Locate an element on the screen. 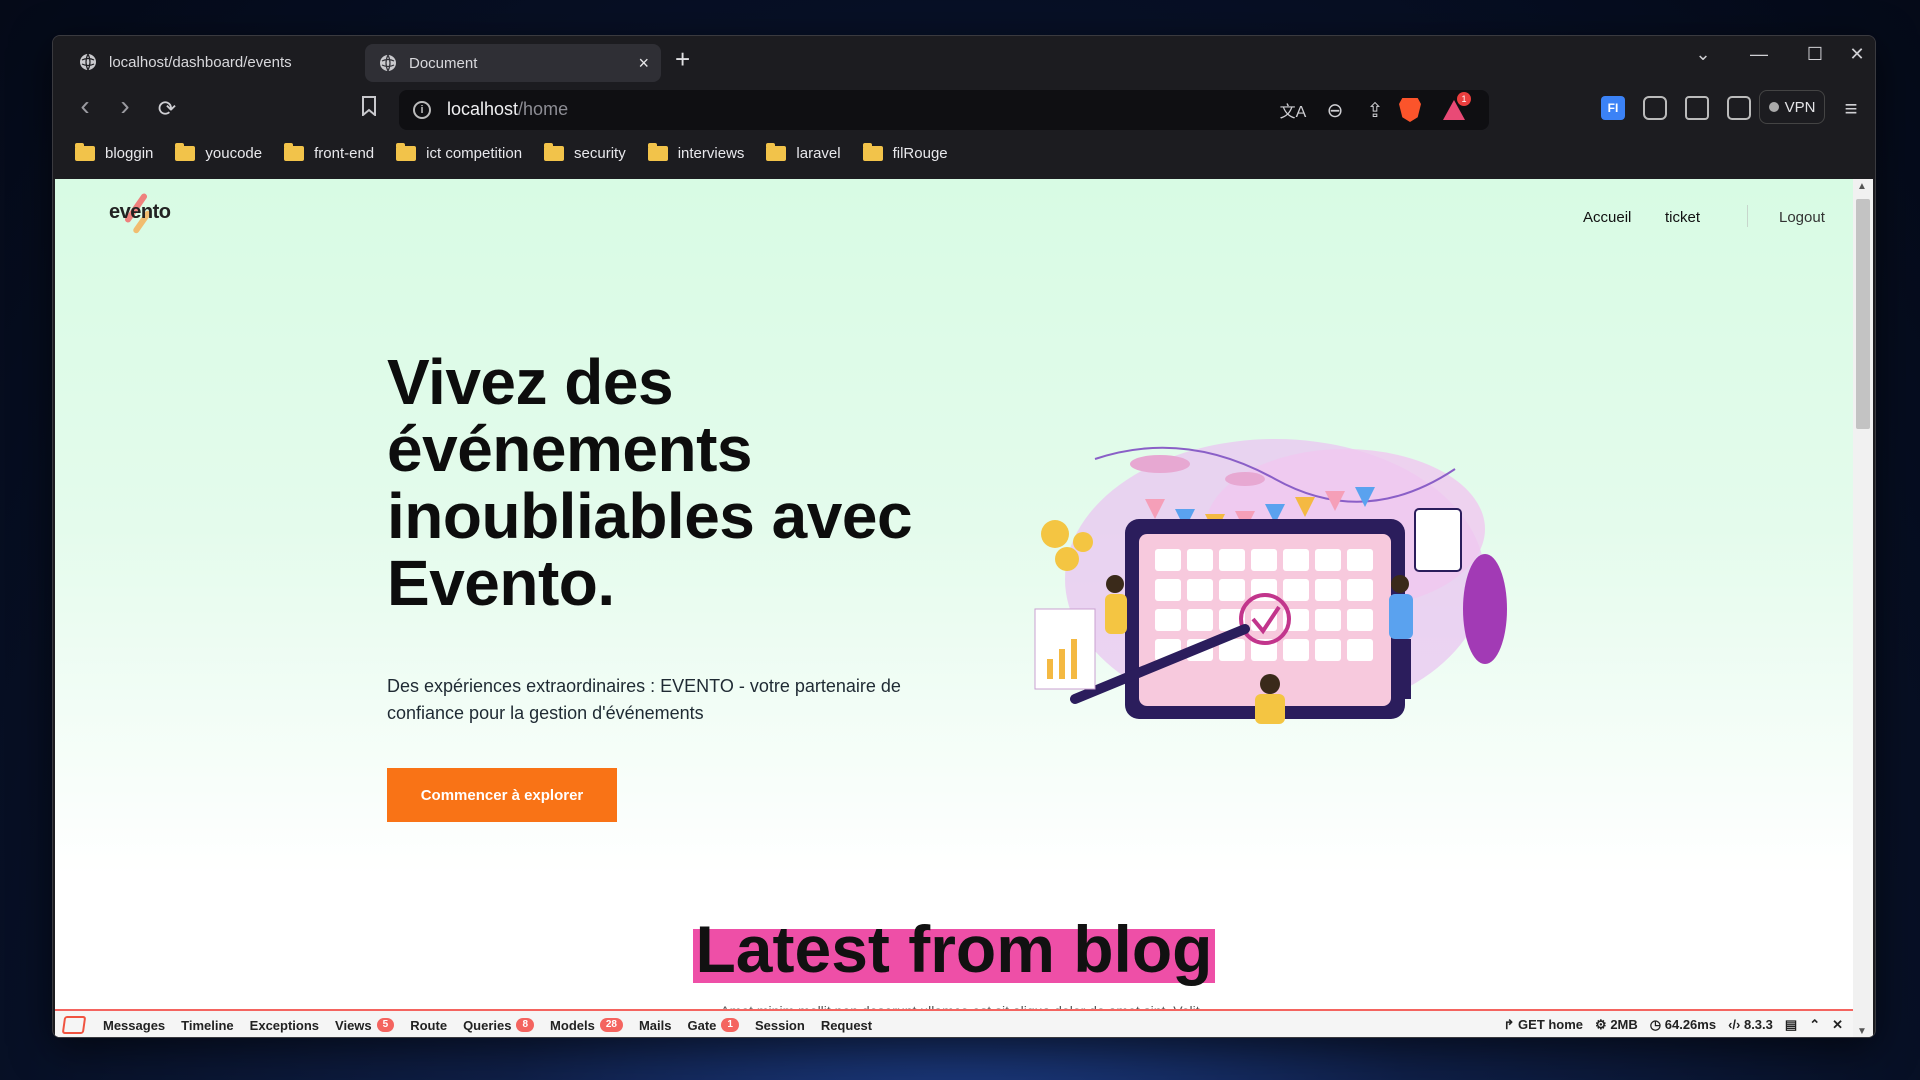 This screenshot has height=1080, width=1920. url-path: /home is located at coordinates (543, 109).